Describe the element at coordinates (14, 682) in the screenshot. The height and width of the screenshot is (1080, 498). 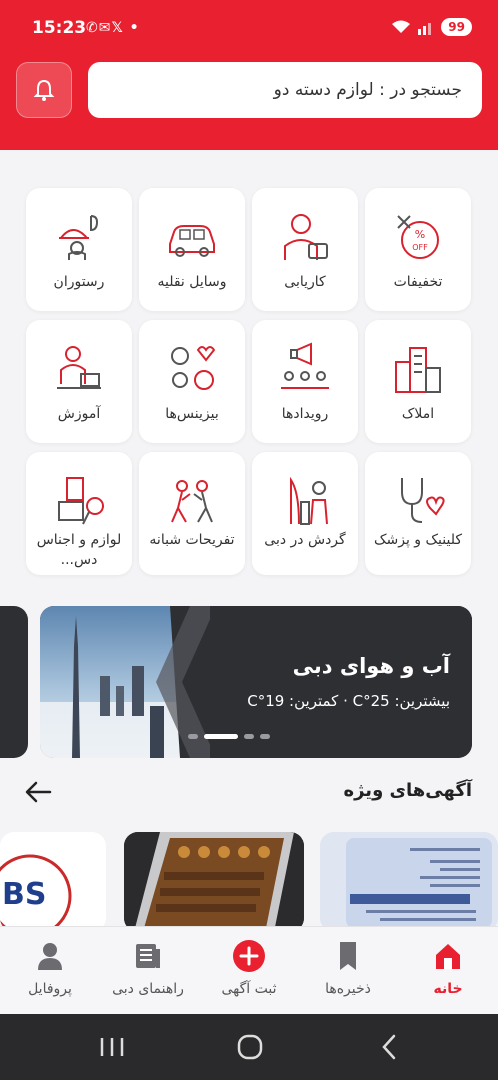
I see `carousel-prev-slide` at that location.